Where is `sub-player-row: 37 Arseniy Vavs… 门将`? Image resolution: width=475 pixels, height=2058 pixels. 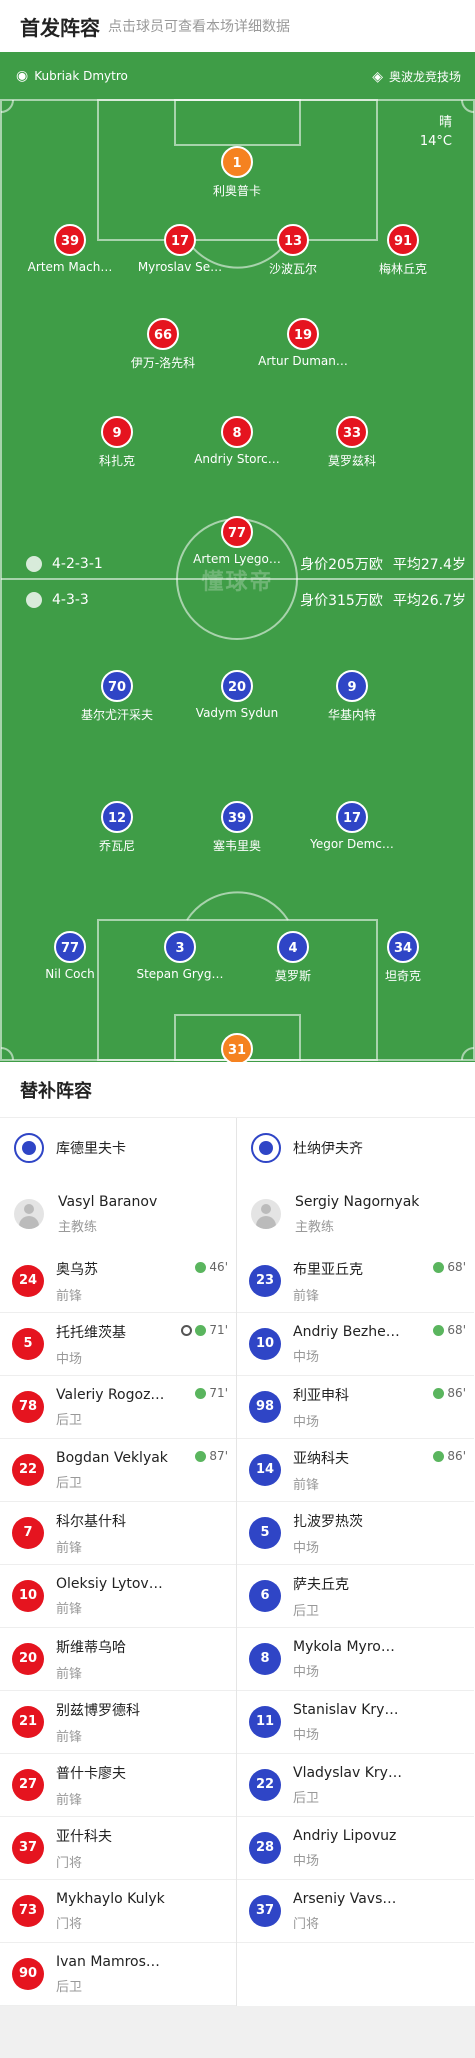
sub-player-row: 37 Arseniy Vavs… 门将 is located at coordinates (355, 1911).